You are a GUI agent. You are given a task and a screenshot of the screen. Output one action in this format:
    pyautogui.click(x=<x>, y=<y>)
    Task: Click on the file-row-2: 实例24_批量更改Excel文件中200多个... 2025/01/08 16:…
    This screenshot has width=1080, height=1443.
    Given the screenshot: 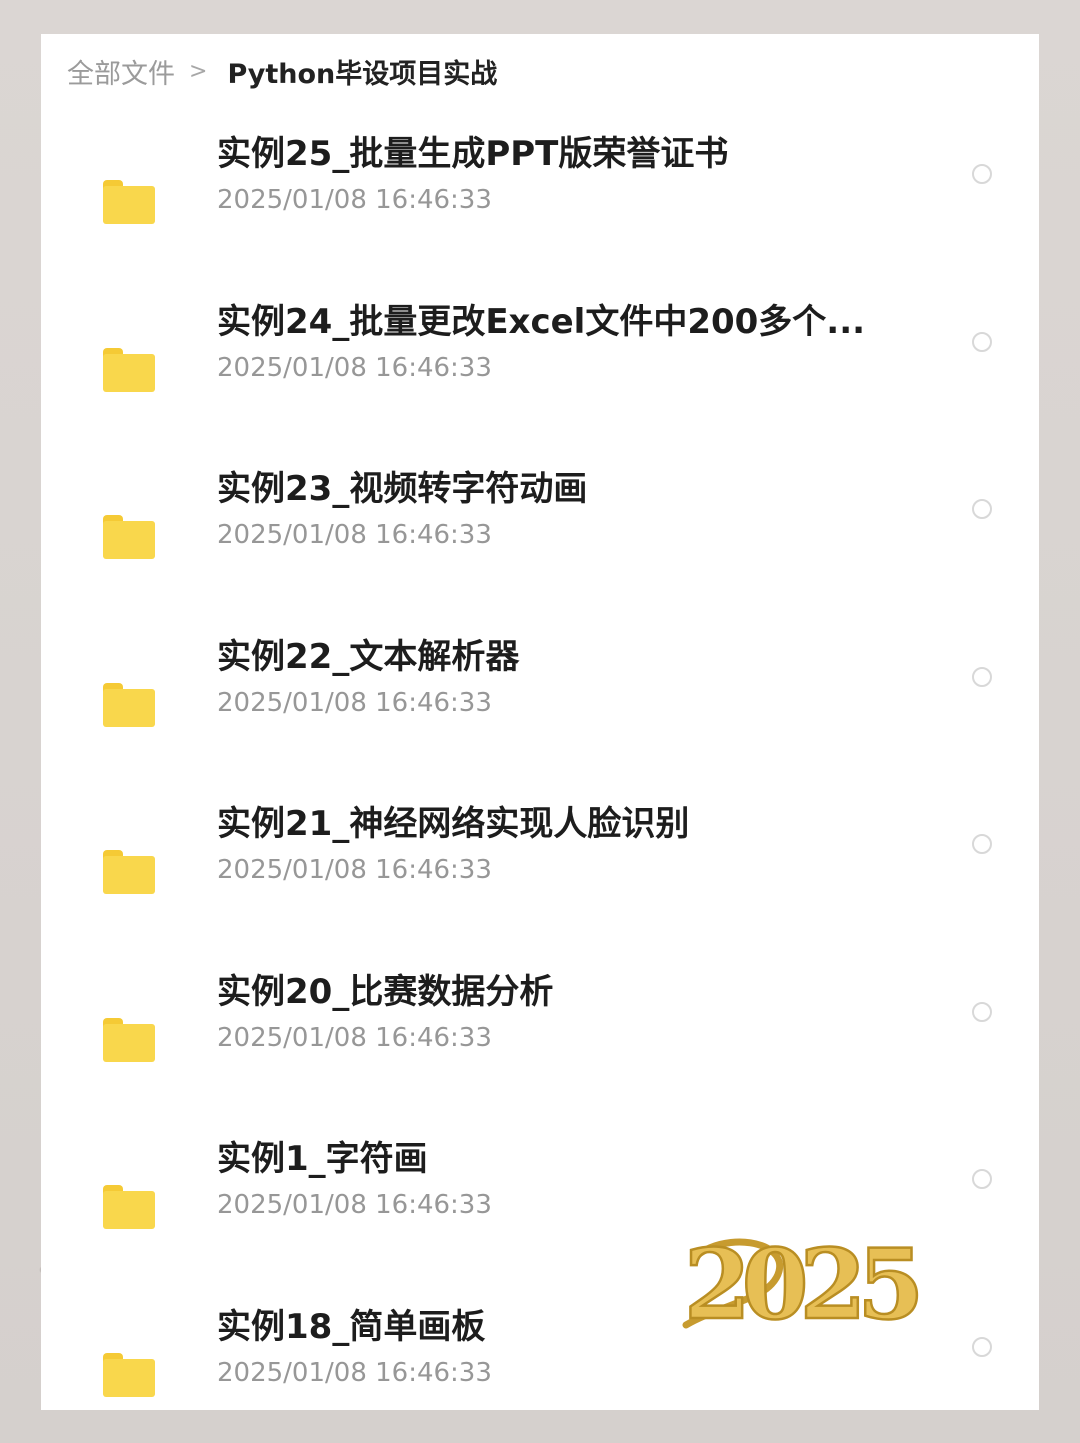 What is the action you would take?
    pyautogui.click(x=540, y=382)
    